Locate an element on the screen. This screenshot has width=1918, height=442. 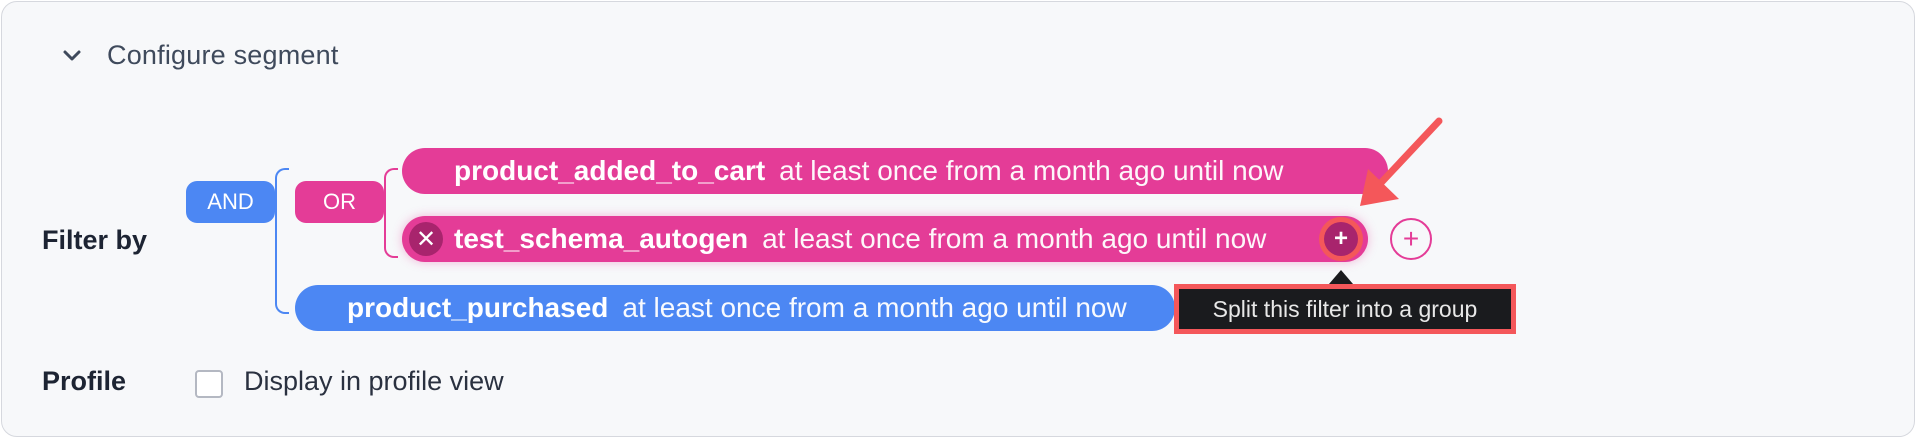
display-in-profile-checkbox is located at coordinates (209, 384).